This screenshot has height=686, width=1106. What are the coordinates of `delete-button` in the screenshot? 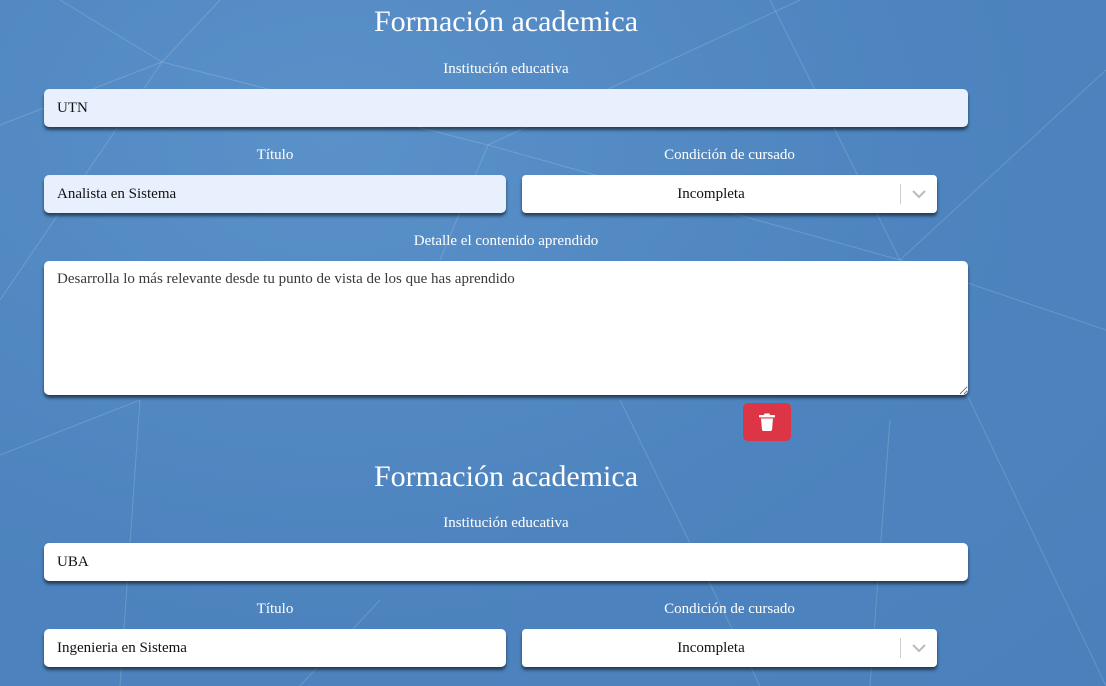 It's located at (767, 422).